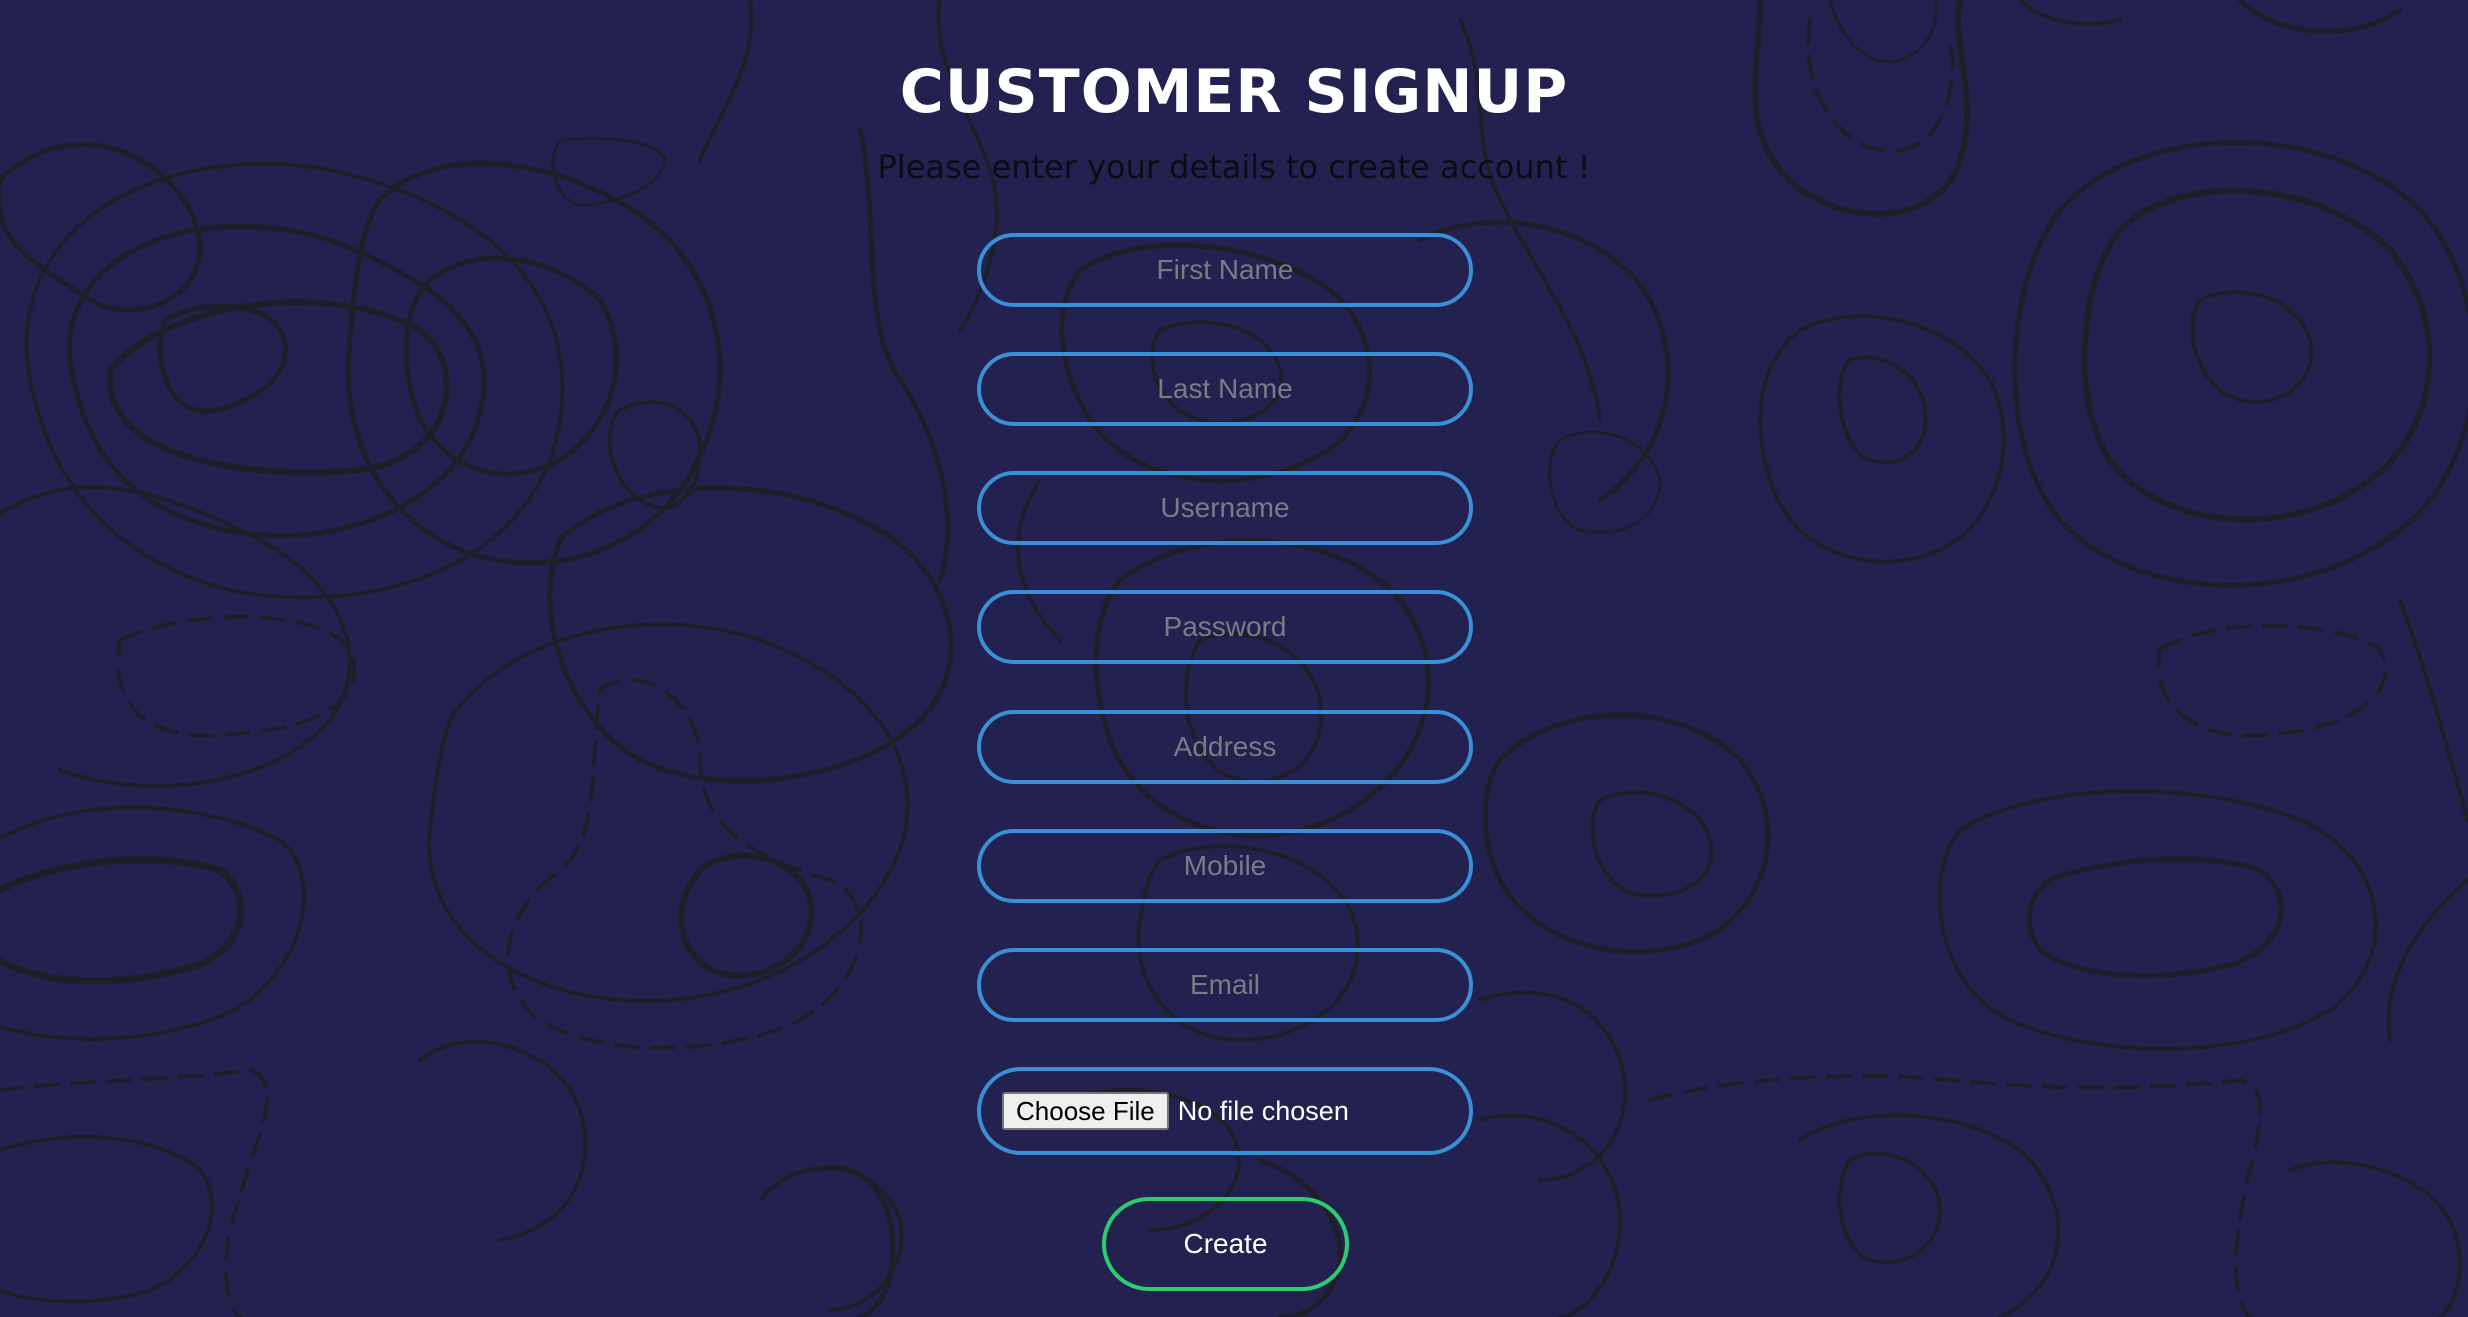 Image resolution: width=2468 pixels, height=1317 pixels. What do you see at coordinates (1225, 985) in the screenshot?
I see `email-input` at bounding box center [1225, 985].